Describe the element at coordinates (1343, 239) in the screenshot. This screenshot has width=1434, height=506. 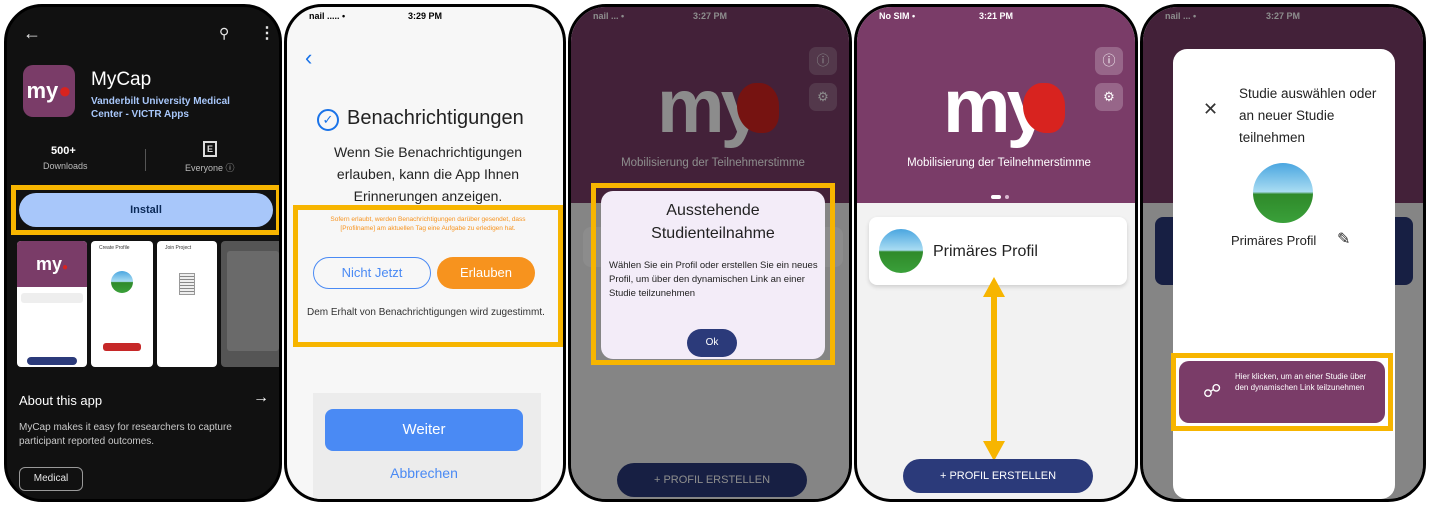
I see `edit-pencil-icon: ✎` at that location.